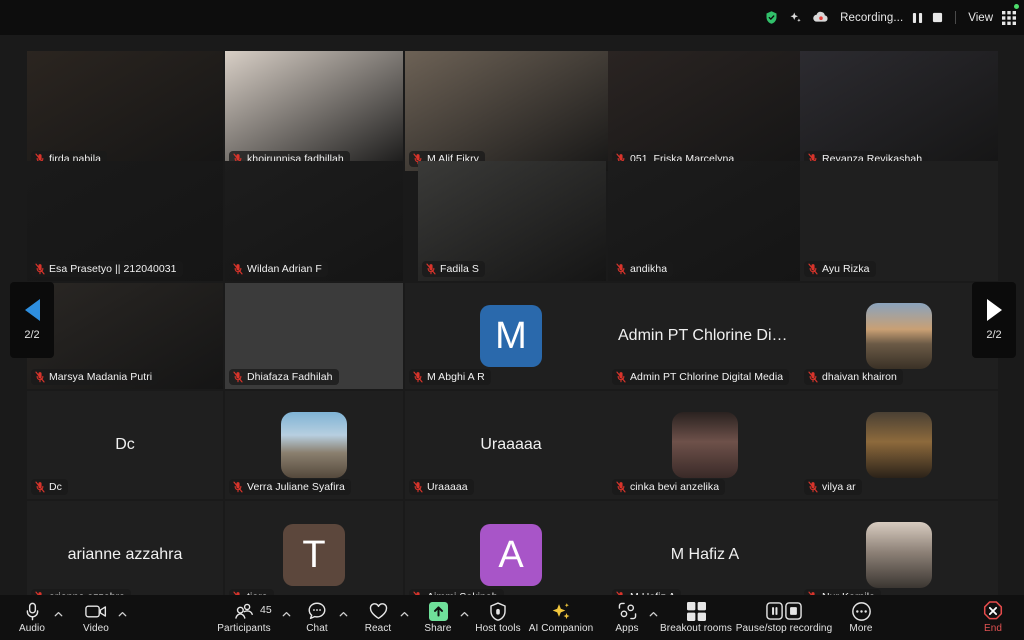 The image size is (1024, 640). What do you see at coordinates (795, 17) in the screenshot?
I see `ai-sparkle-icon` at bounding box center [795, 17].